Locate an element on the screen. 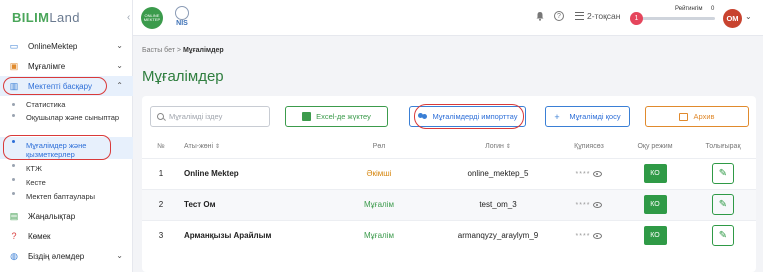 The width and height of the screenshot is (763, 272). nis-seal-icon is located at coordinates (182, 13).